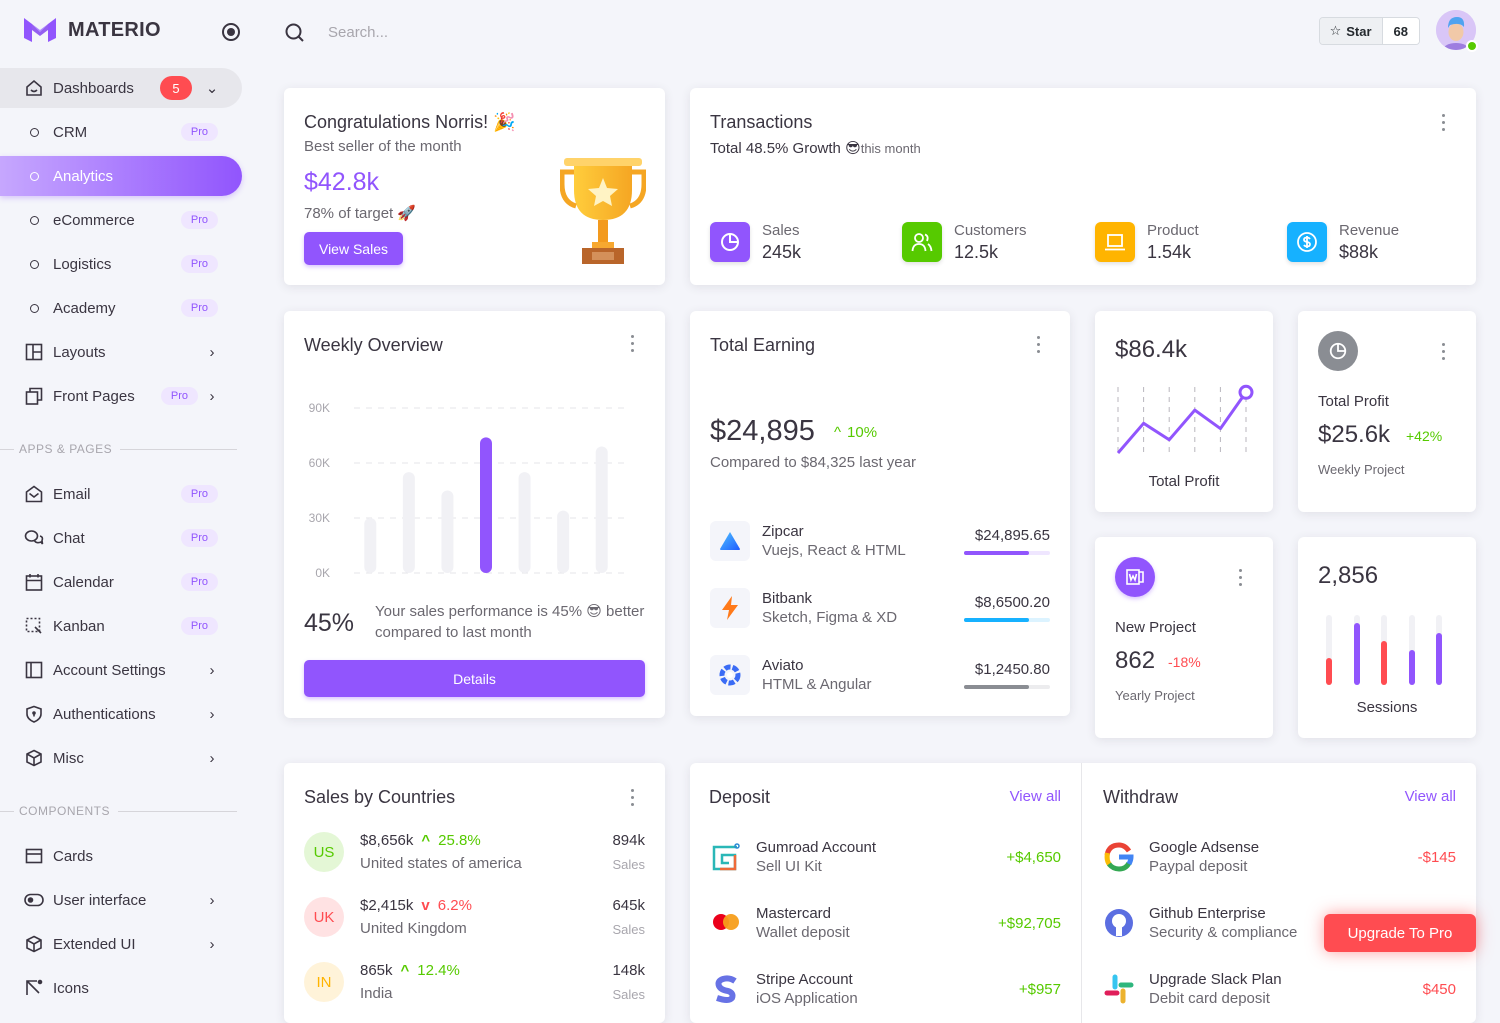  I want to click on upgrade-to-pro-button: Upgrade To Pro, so click(1400, 933).